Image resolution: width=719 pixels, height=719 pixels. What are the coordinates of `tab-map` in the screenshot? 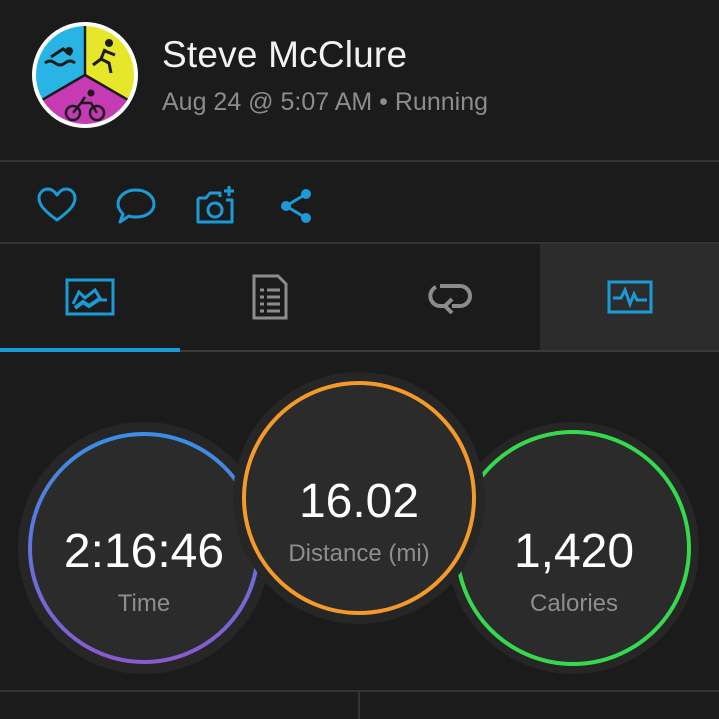 It's located at (90, 297).